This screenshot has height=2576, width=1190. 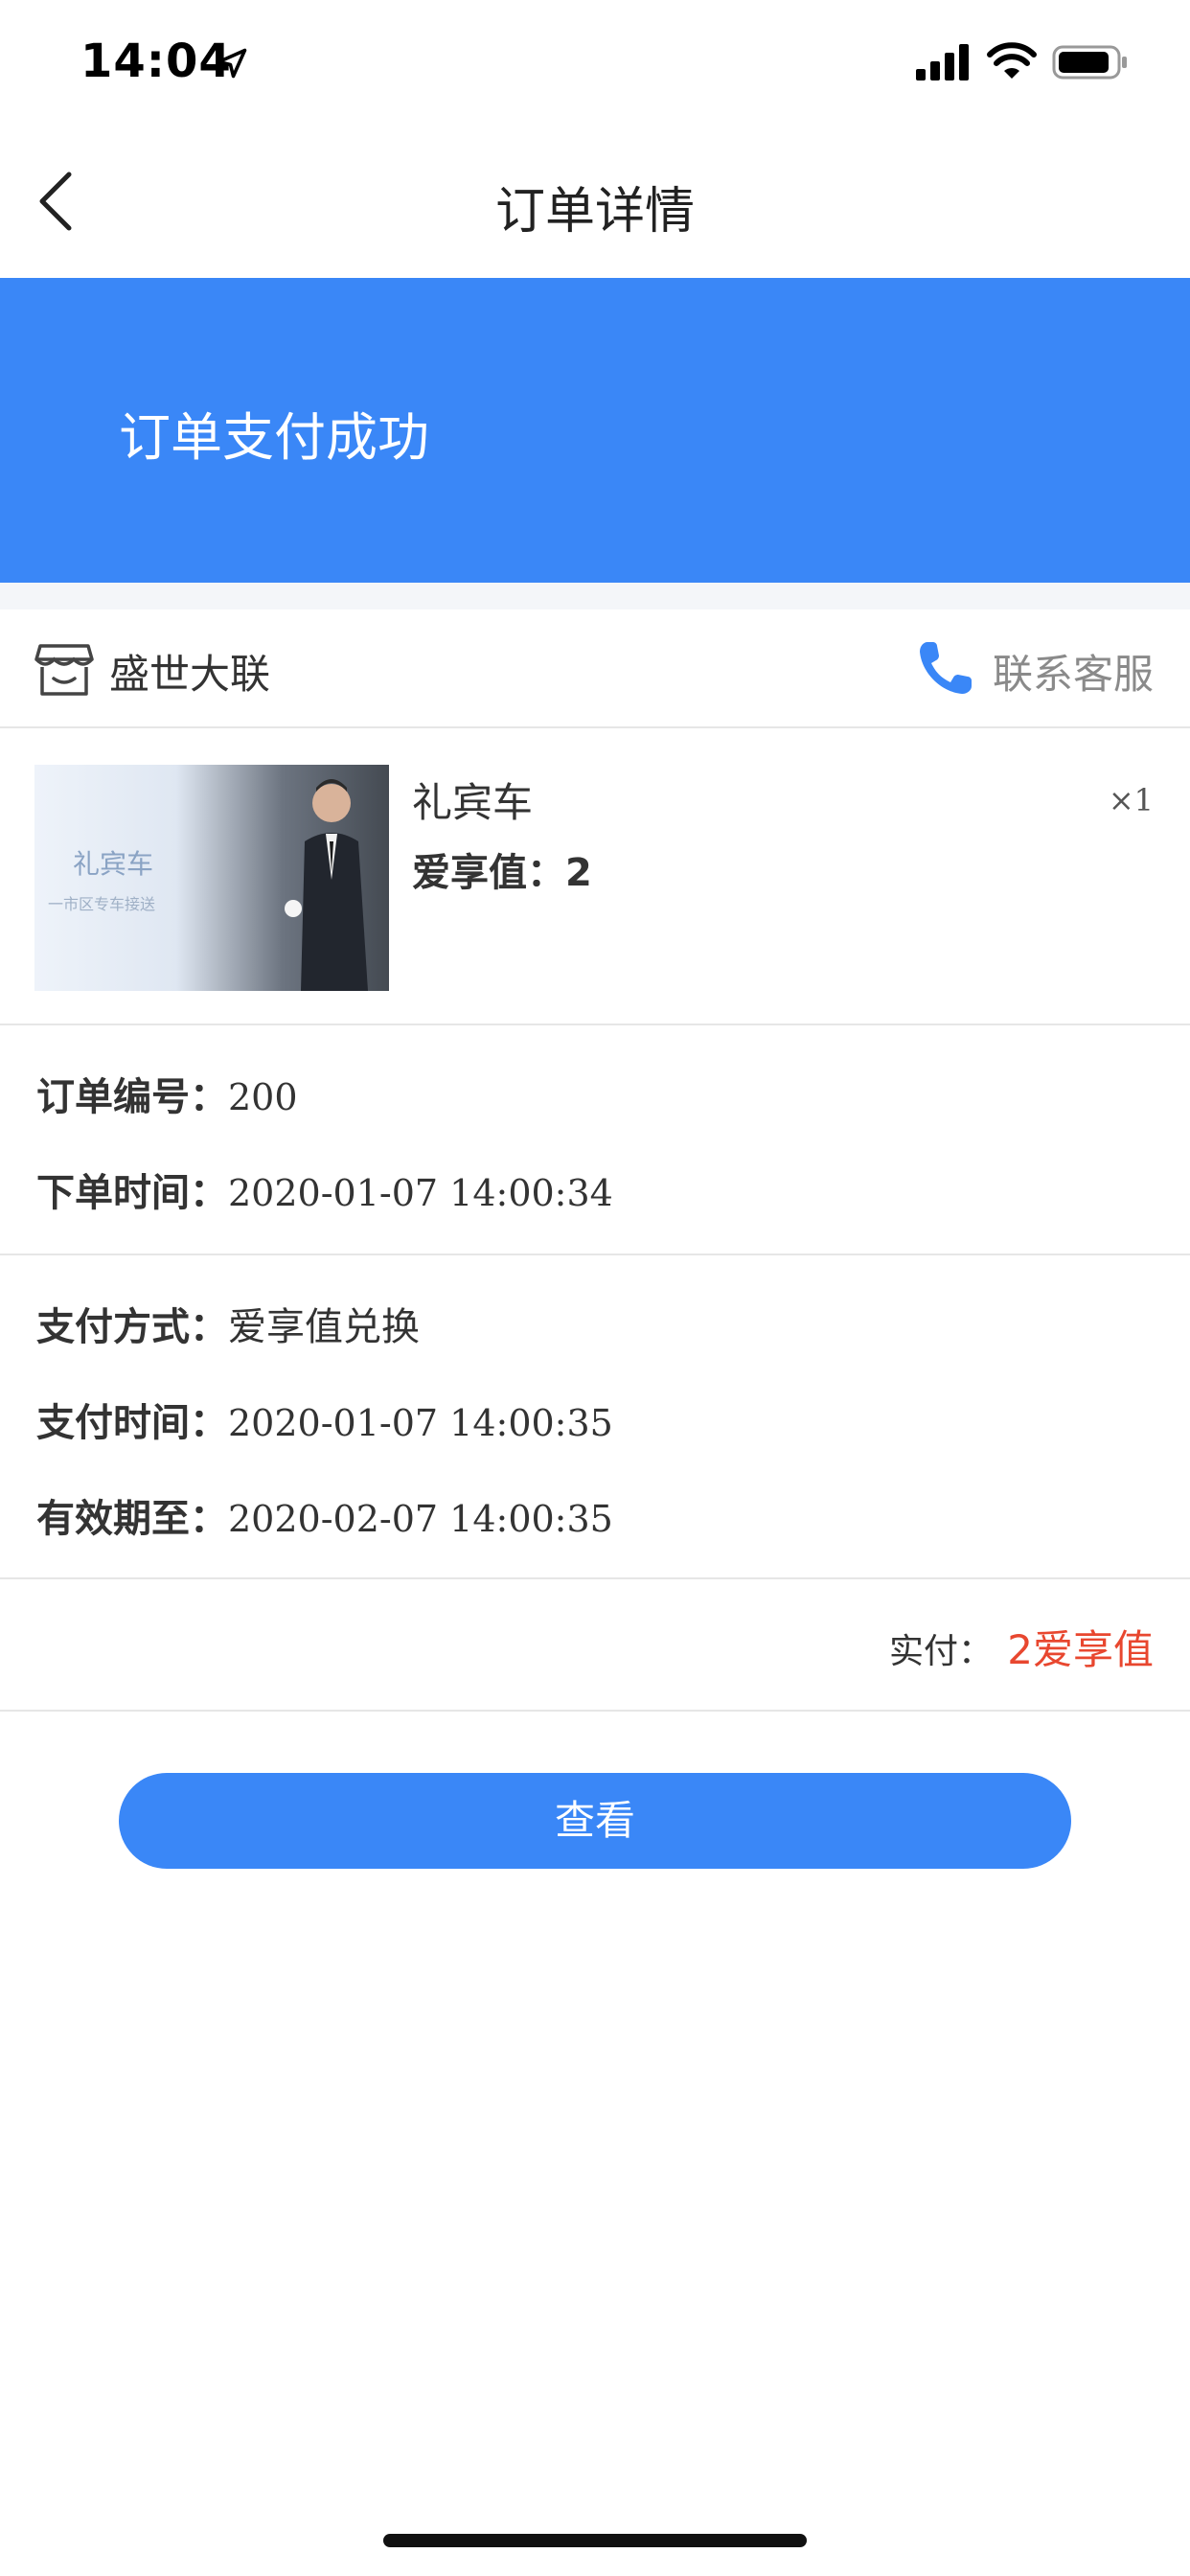 I want to click on total-label: 实付：, so click(x=941, y=1651).